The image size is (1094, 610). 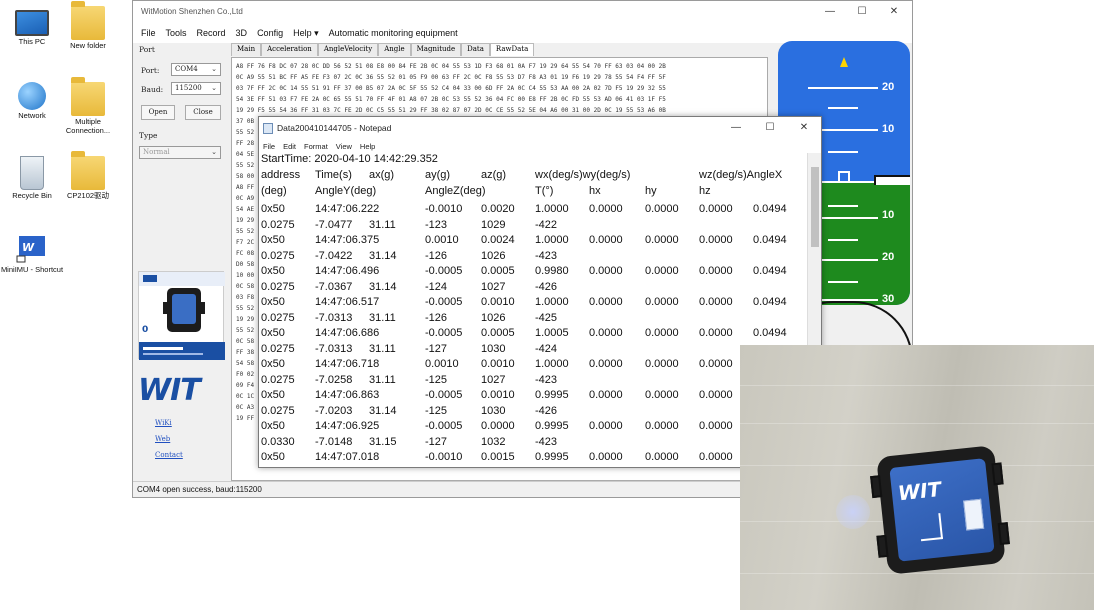 I want to click on notepad-cell: -7.0203, so click(x=334, y=411).